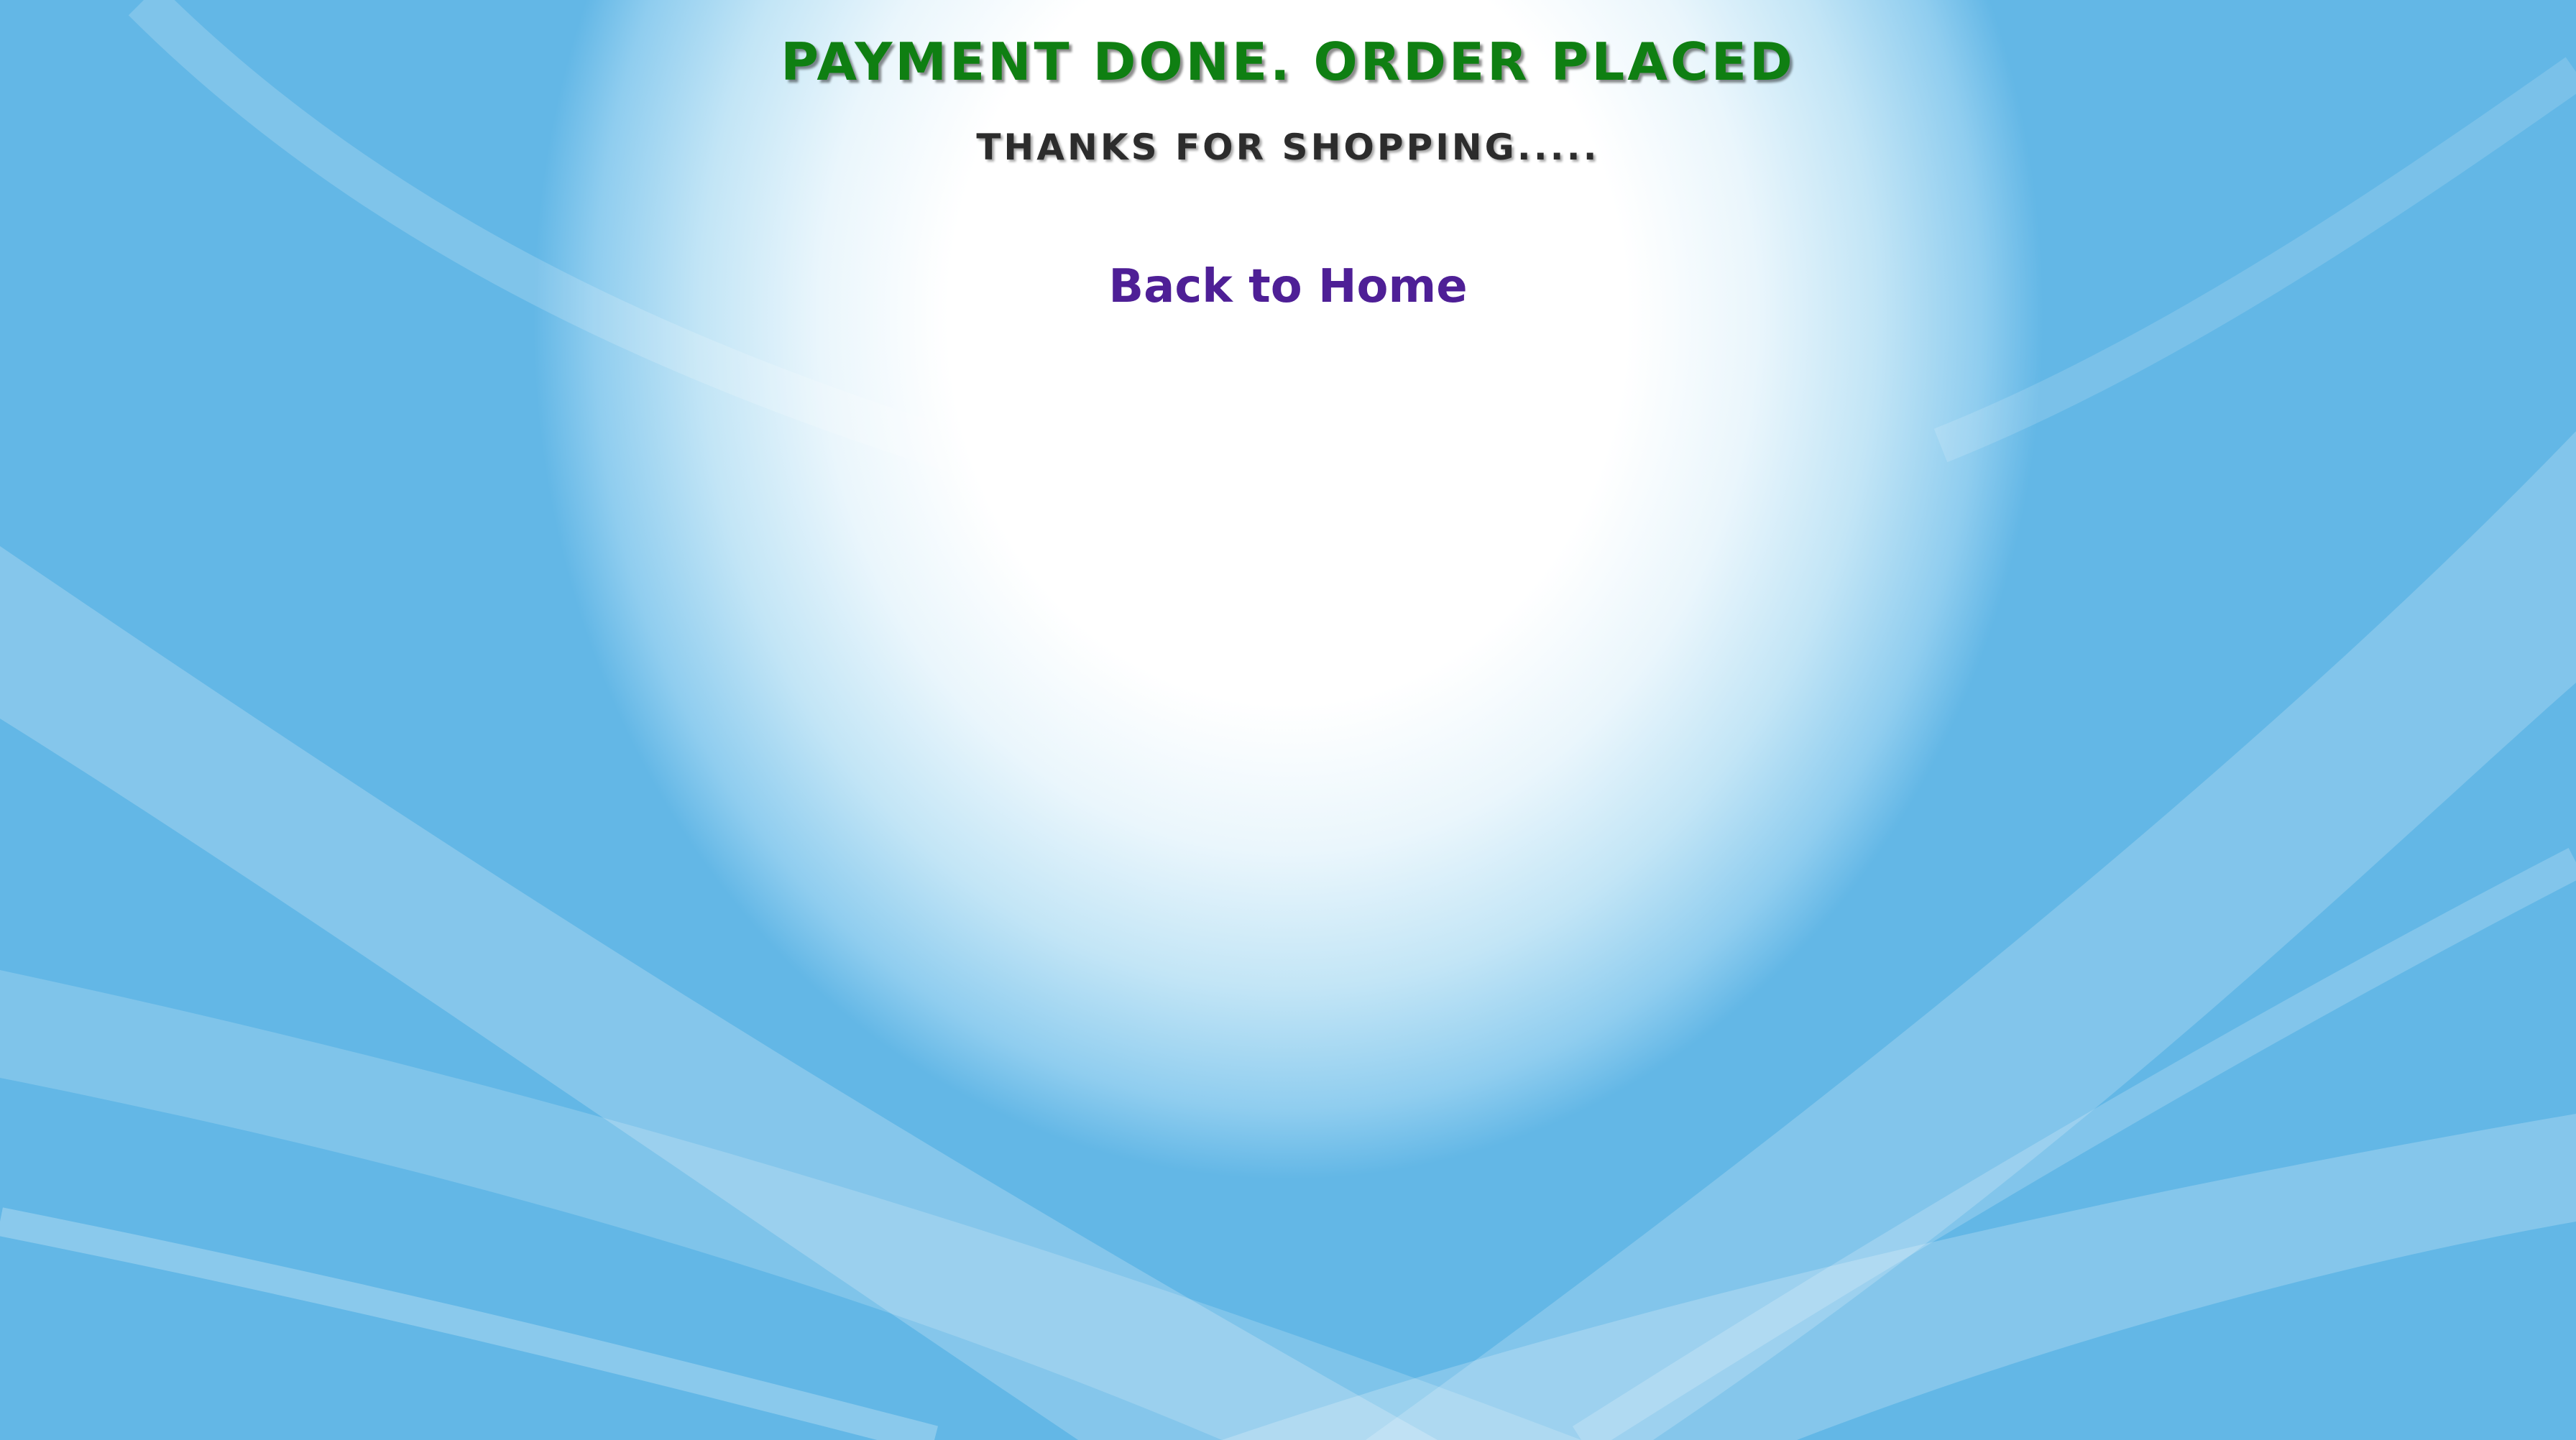 The height and width of the screenshot is (1440, 2576). I want to click on page-title: PAYMENT DONE. ORDER PLACED, so click(1288, 62).